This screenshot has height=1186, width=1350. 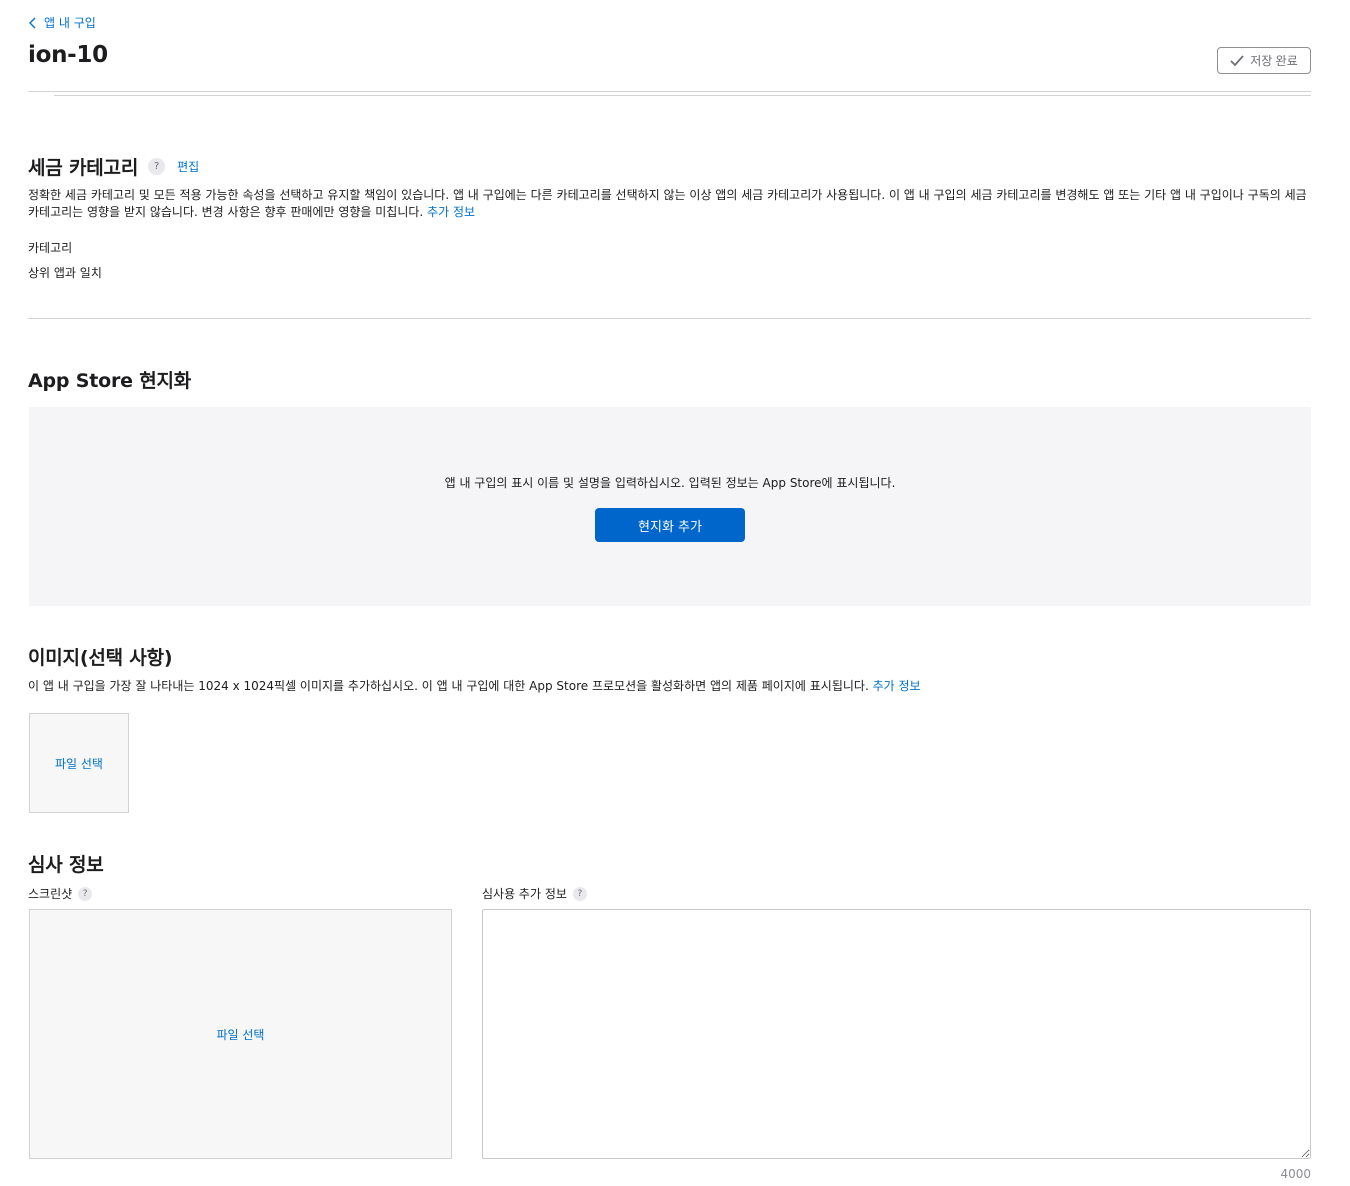 What do you see at coordinates (79, 763) in the screenshot?
I see `image-file-picker: 파일 선택` at bounding box center [79, 763].